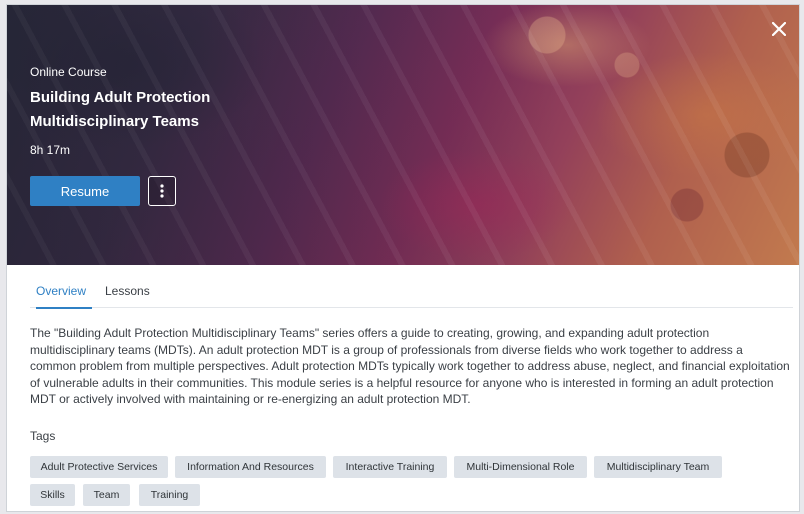 This screenshot has width=804, height=514. I want to click on tag-chip: Multi-Dimensional Role, so click(520, 467).